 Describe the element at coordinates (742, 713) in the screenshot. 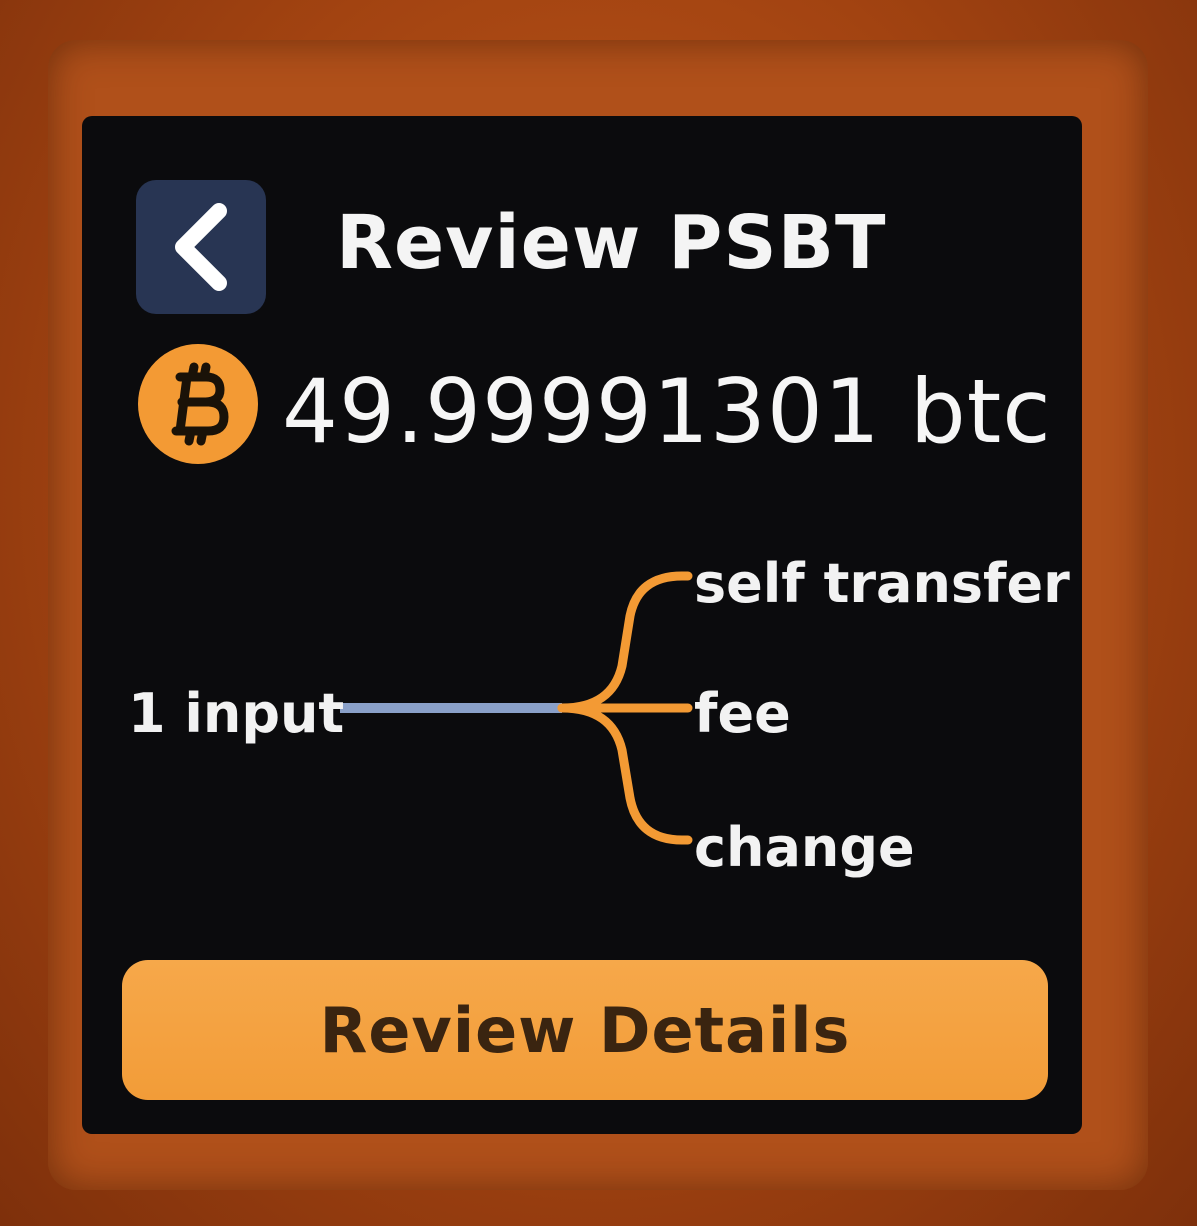

I see `output-label-fee: fee` at that location.